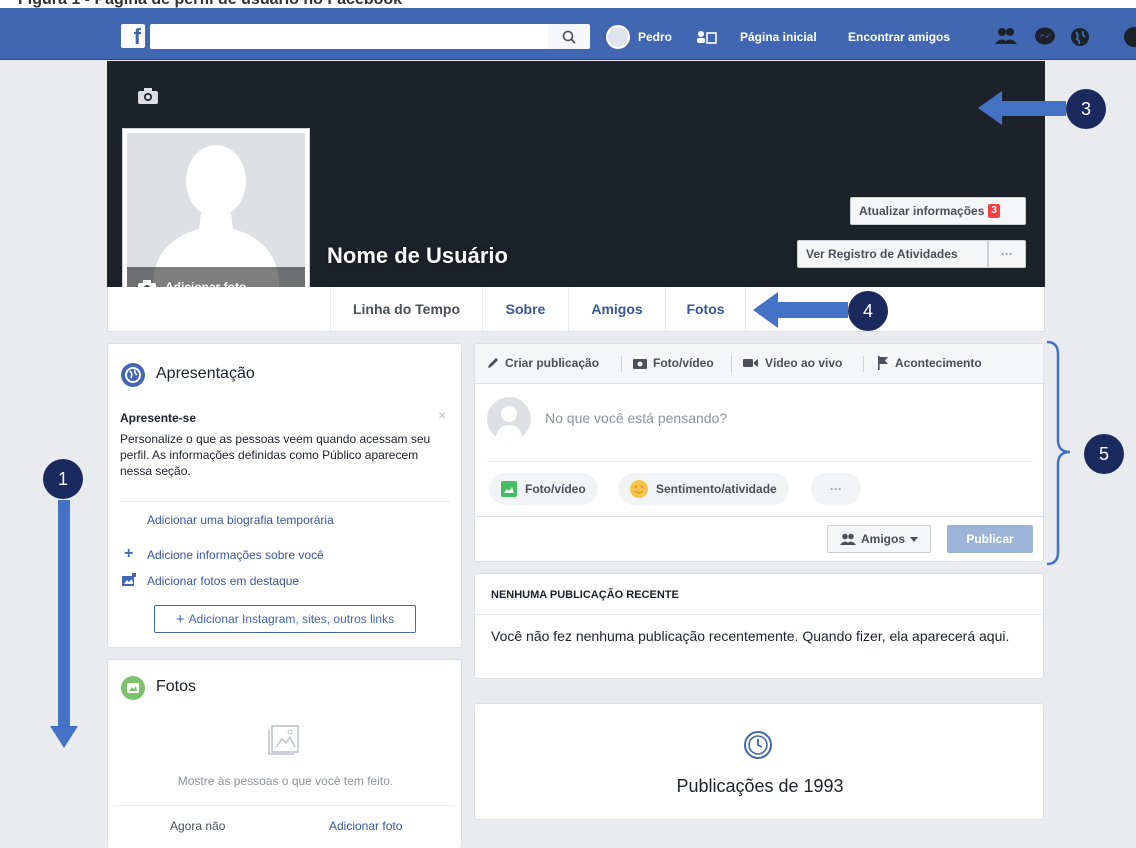 The height and width of the screenshot is (848, 1136). I want to click on annotation-badge-1: 1, so click(63, 479).